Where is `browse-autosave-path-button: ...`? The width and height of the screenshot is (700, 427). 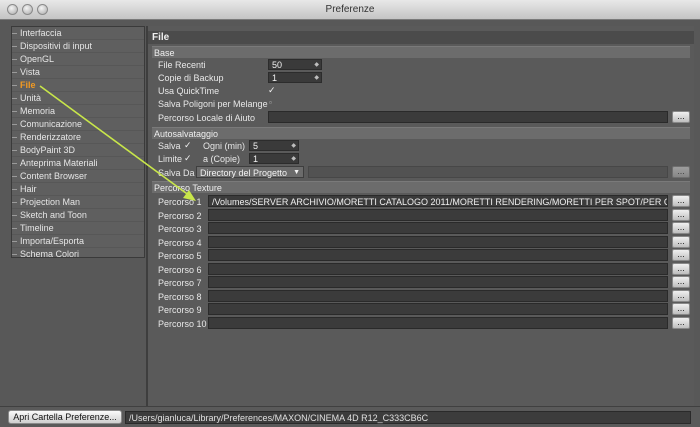 browse-autosave-path-button: ... is located at coordinates (681, 172).